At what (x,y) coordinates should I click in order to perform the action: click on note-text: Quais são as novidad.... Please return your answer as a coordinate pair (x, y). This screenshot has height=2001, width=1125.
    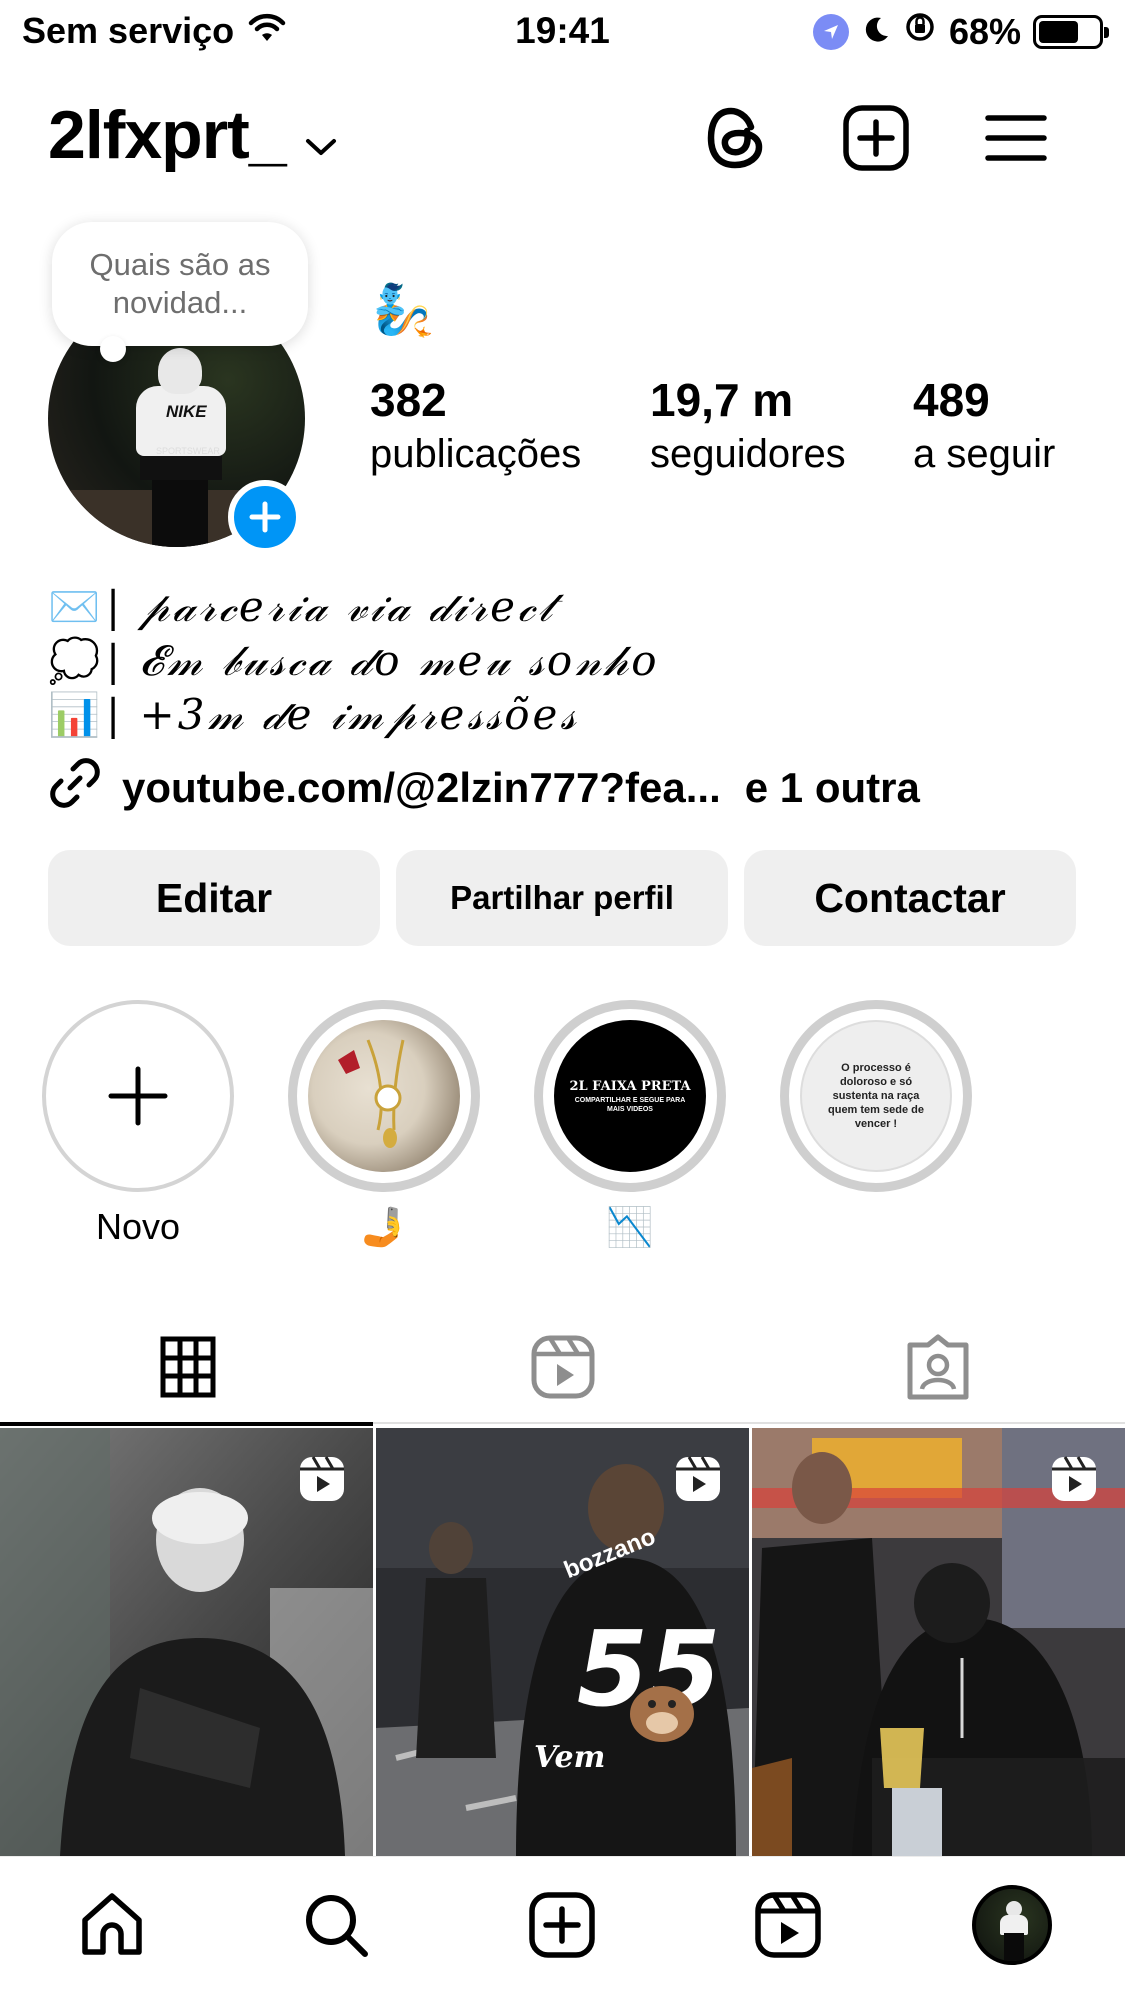
    Looking at the image, I should click on (180, 283).